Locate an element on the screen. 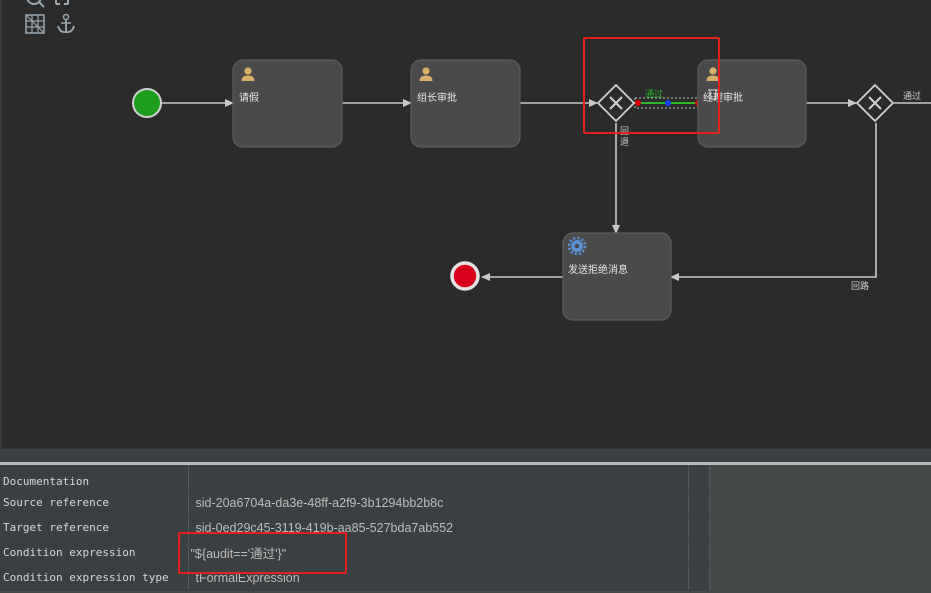 Image resolution: width=931 pixels, height=593 pixels. property-name: Documentation is located at coordinates (94, 478).